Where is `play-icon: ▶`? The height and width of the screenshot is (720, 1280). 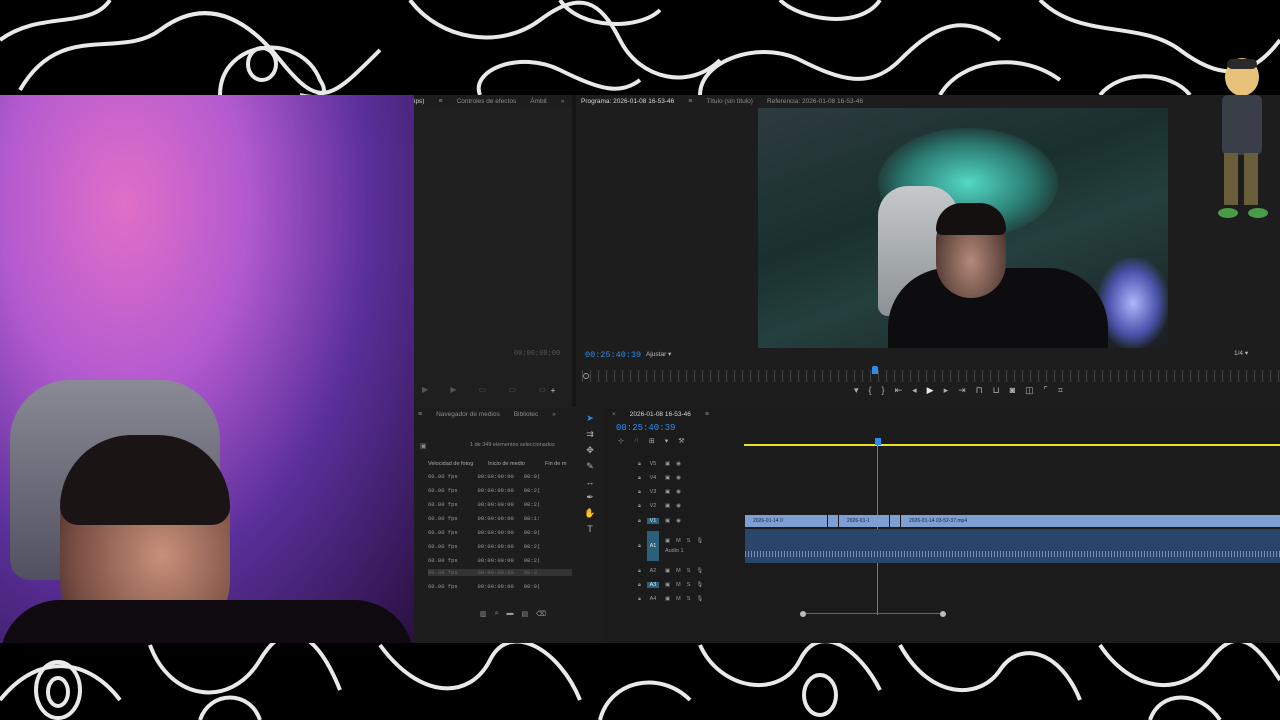 play-icon: ▶ is located at coordinates (930, 390).